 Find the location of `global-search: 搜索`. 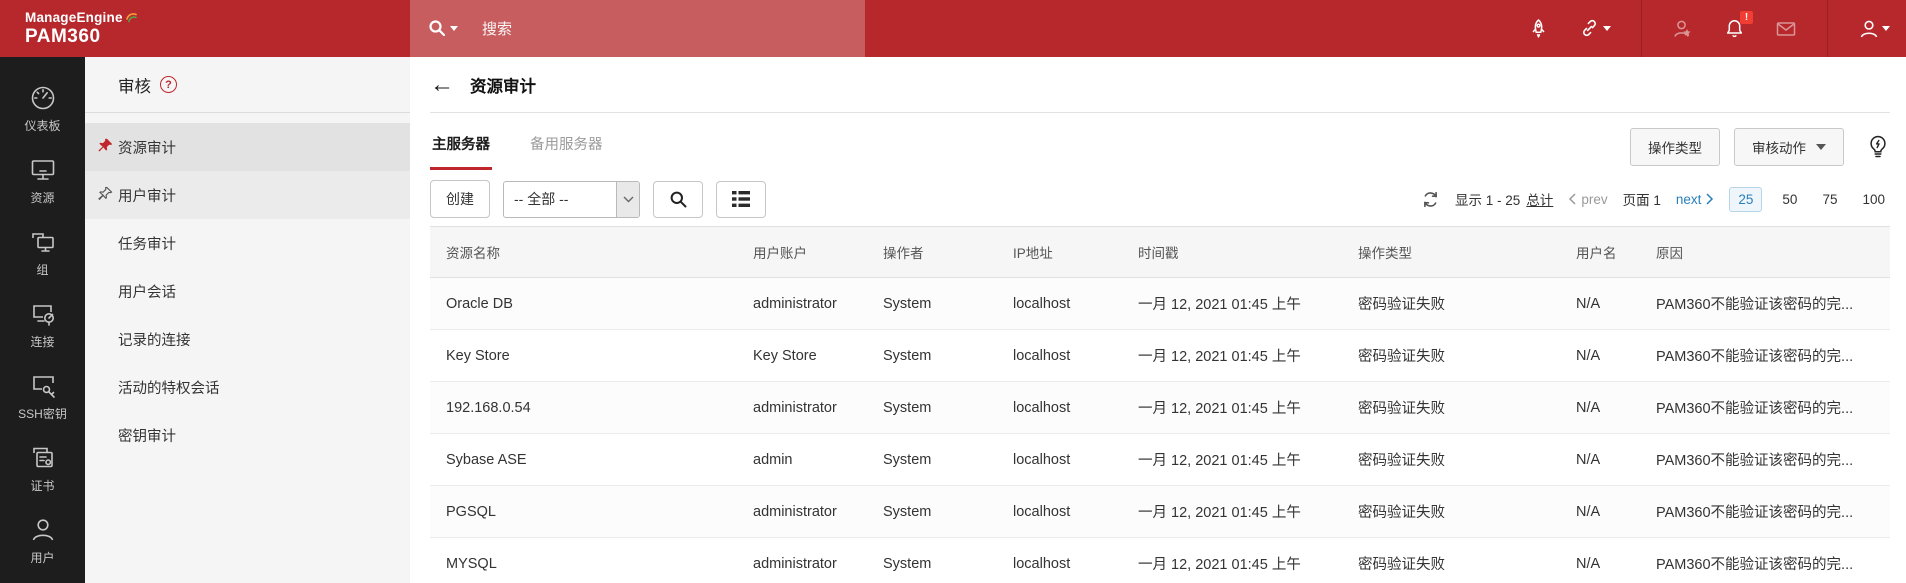

global-search: 搜索 is located at coordinates (637, 28).